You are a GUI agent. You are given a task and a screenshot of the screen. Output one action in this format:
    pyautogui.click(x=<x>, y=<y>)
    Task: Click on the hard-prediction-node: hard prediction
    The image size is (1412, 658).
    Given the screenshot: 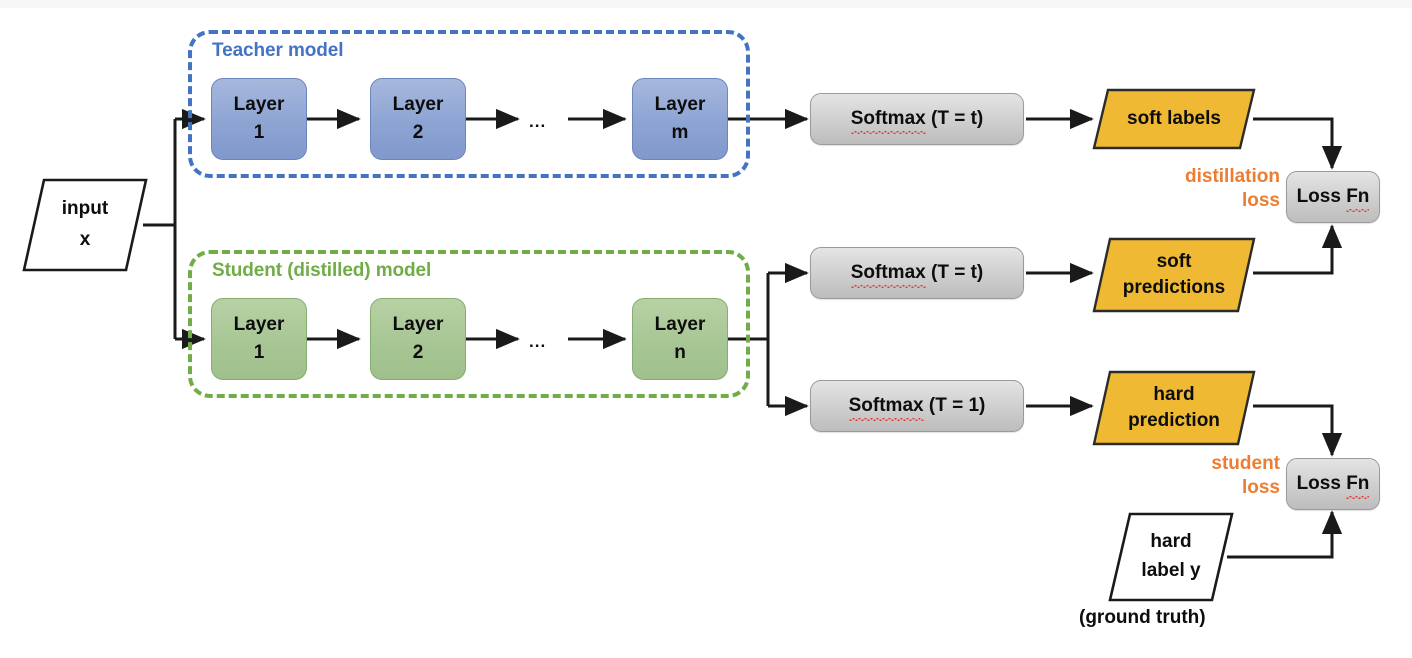 What is the action you would take?
    pyautogui.click(x=1174, y=408)
    